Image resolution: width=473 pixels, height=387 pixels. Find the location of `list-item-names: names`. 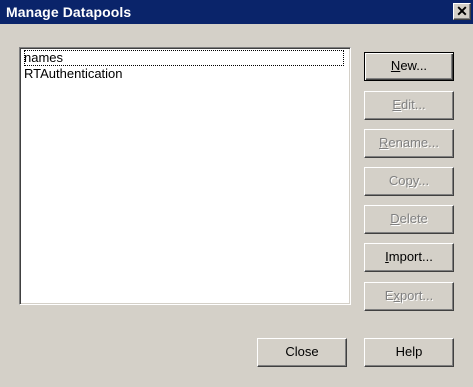

list-item-names: names is located at coordinates (184, 58).